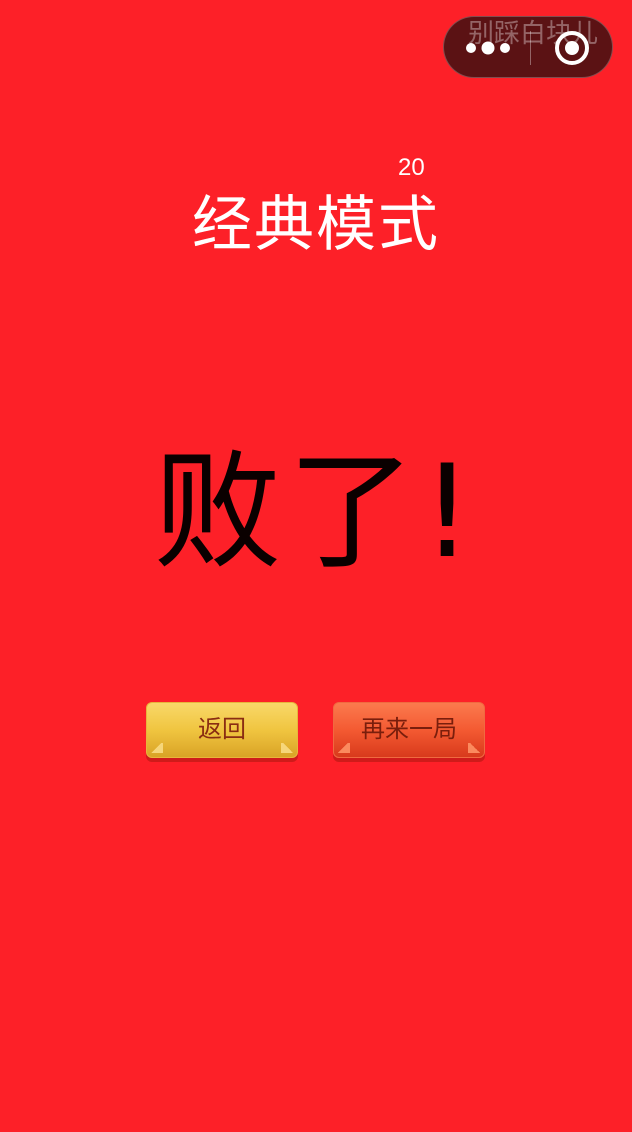 The height and width of the screenshot is (1132, 632). Describe the element at coordinates (222, 730) in the screenshot. I see `back-button: 返回` at that location.